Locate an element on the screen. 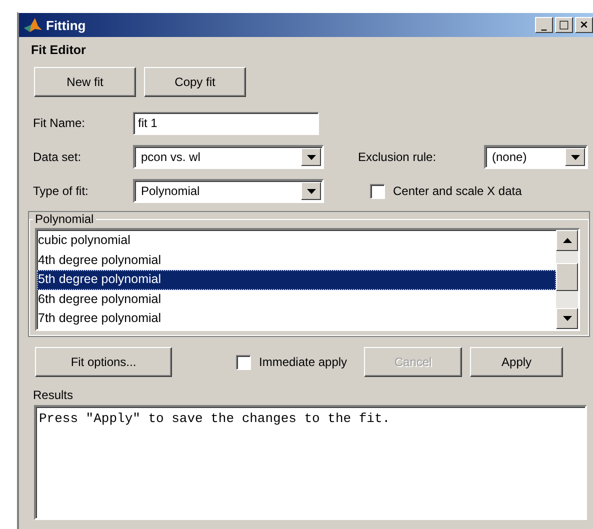  list-item: 4th degree polynomial is located at coordinates (296, 260).